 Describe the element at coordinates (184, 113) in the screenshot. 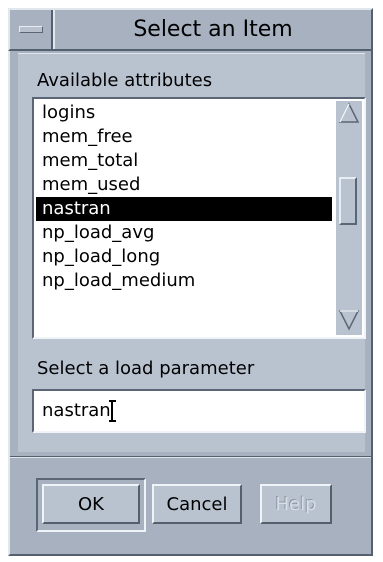

I see `list-item: logins` at that location.